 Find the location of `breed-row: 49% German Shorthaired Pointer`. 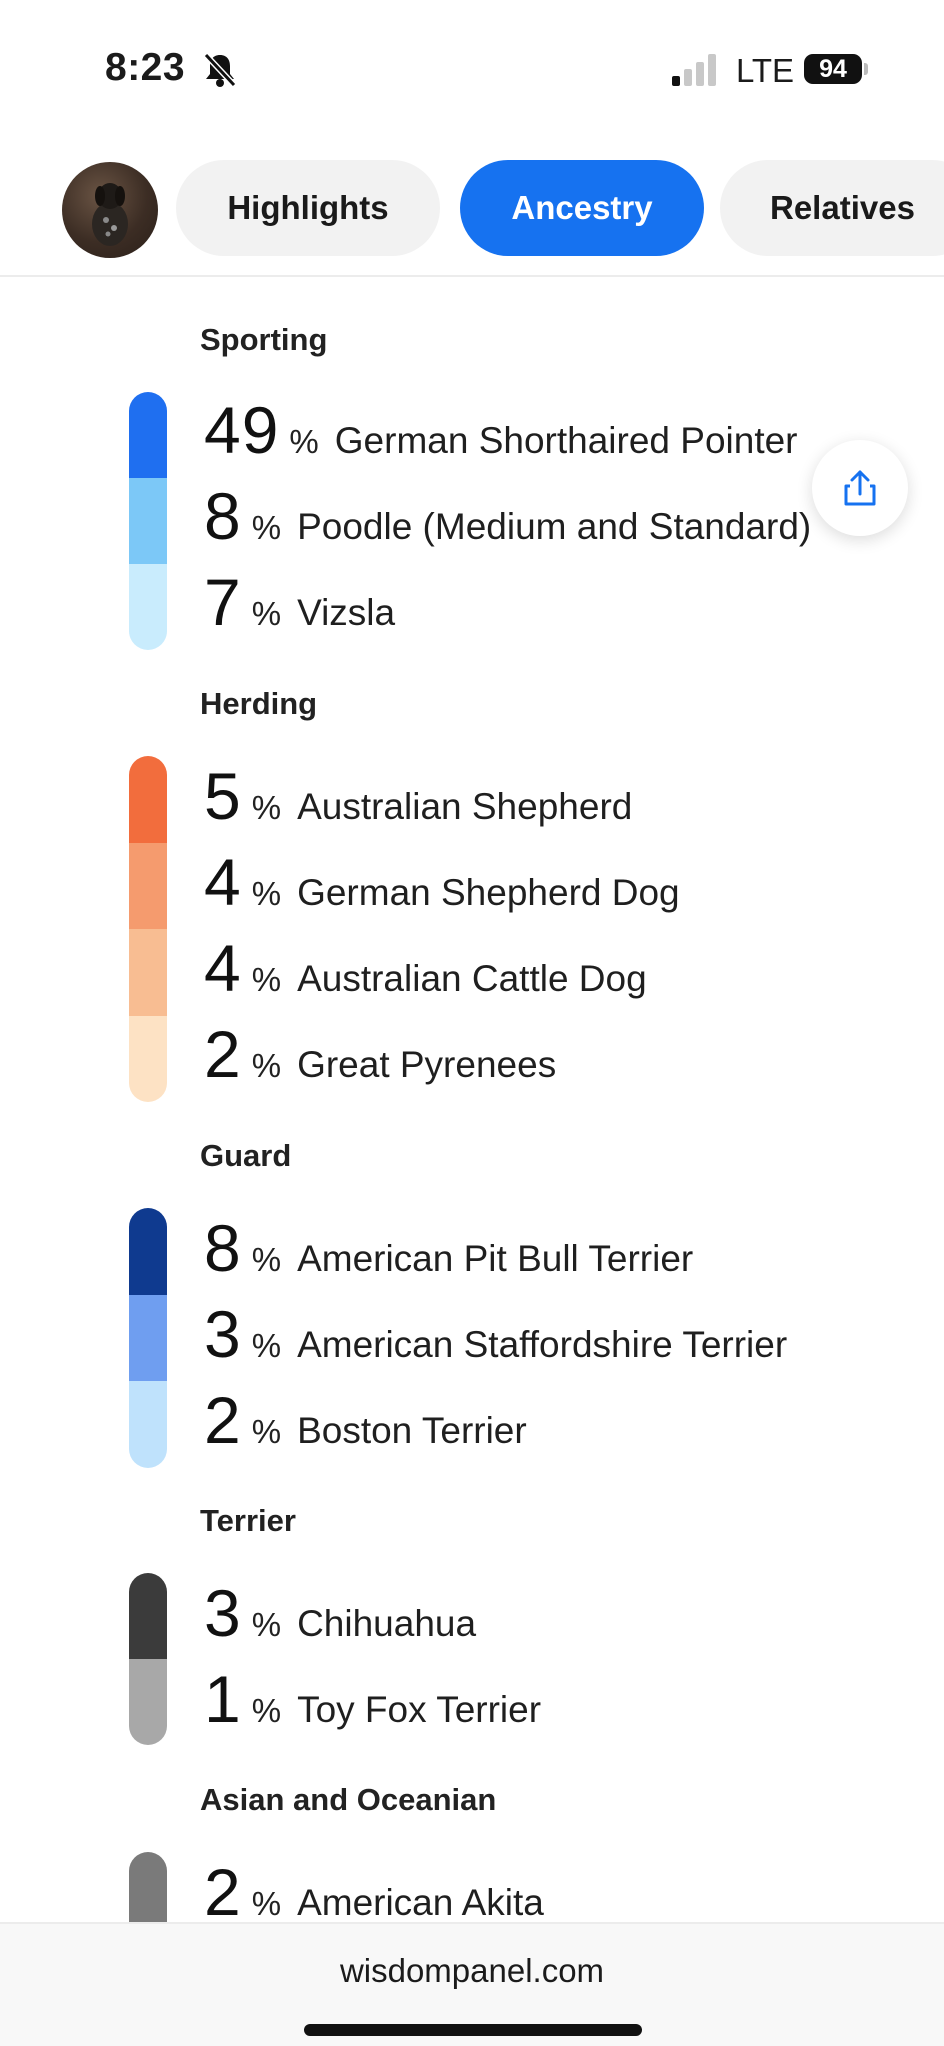

breed-row: 49% German Shorthaired Pointer is located at coordinates (501, 435).